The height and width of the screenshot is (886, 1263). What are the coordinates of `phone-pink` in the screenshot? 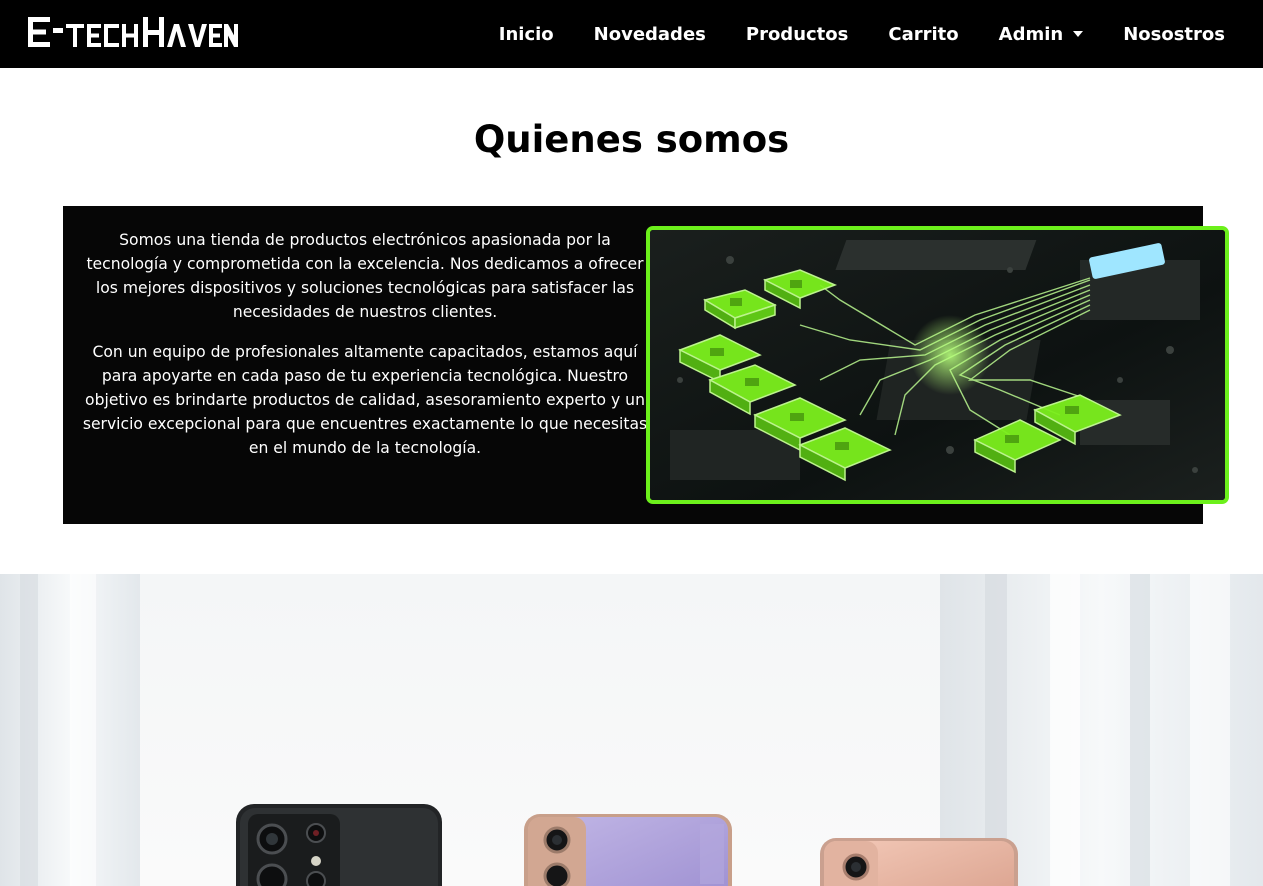 It's located at (919, 862).